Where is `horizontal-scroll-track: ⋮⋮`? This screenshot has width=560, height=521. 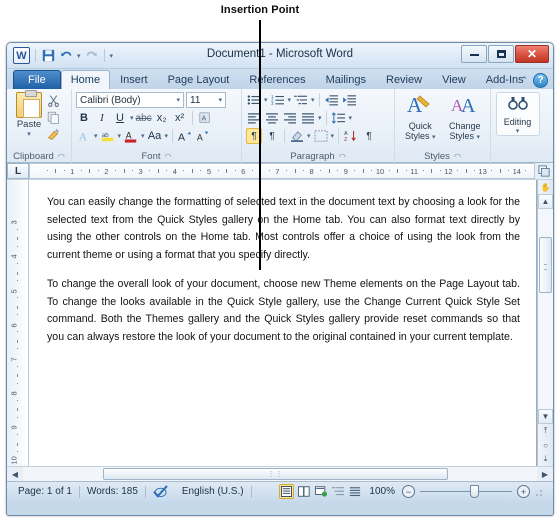
horizontal-scroll-track: ⋮⋮ is located at coordinates (280, 474).